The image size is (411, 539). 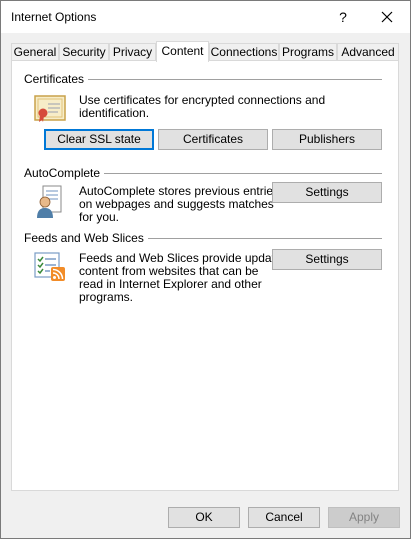 I want to click on certificate-icon, so click(x=50, y=108).